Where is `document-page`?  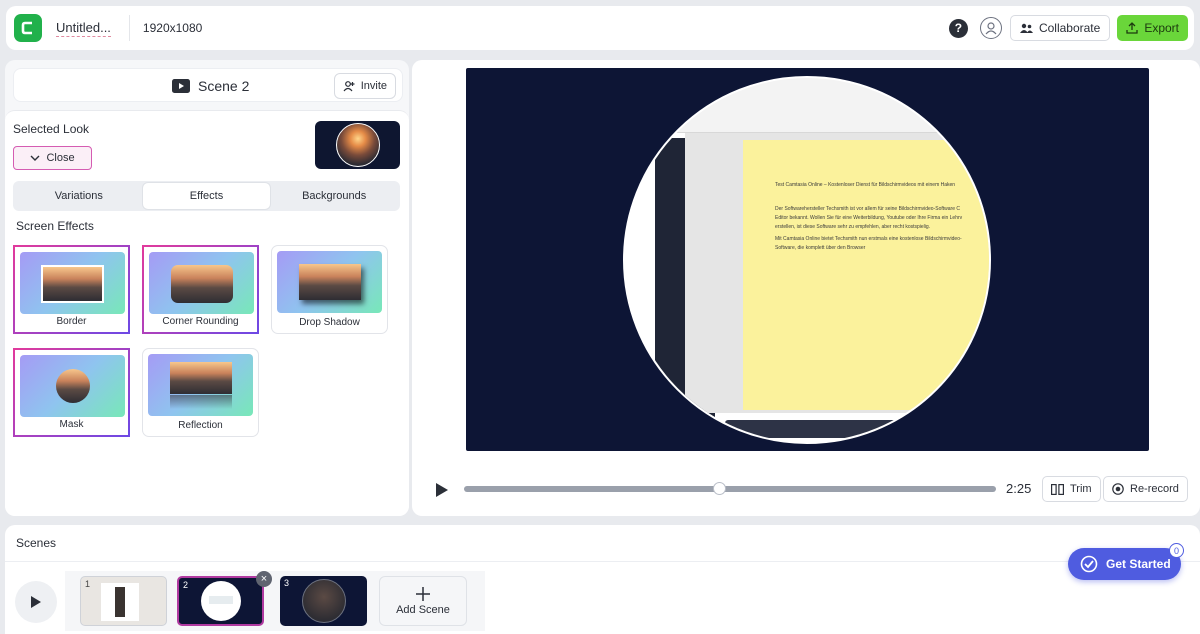 document-page is located at coordinates (866, 275).